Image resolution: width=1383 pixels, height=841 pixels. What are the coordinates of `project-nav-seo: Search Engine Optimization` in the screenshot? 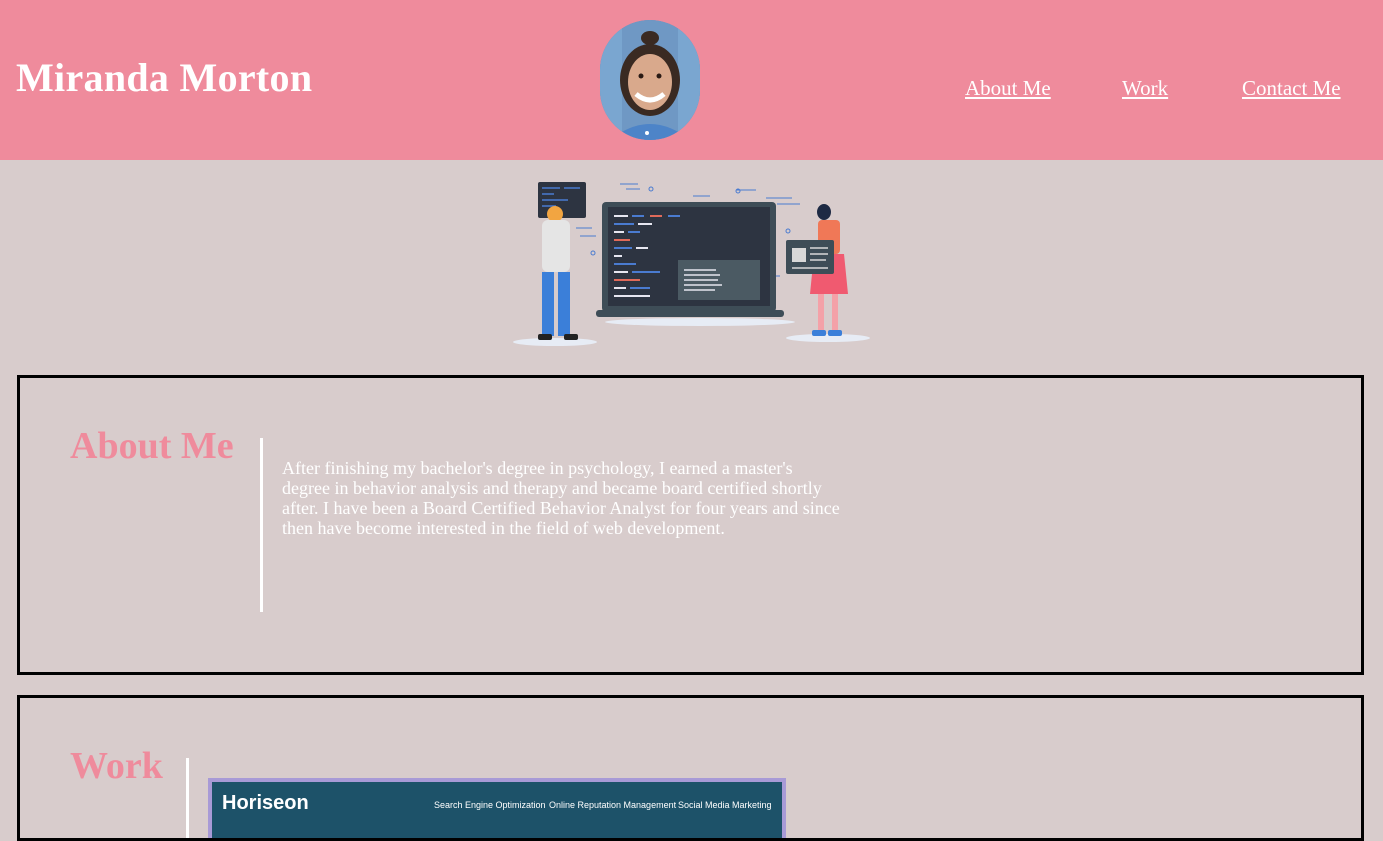 It's located at (490, 805).